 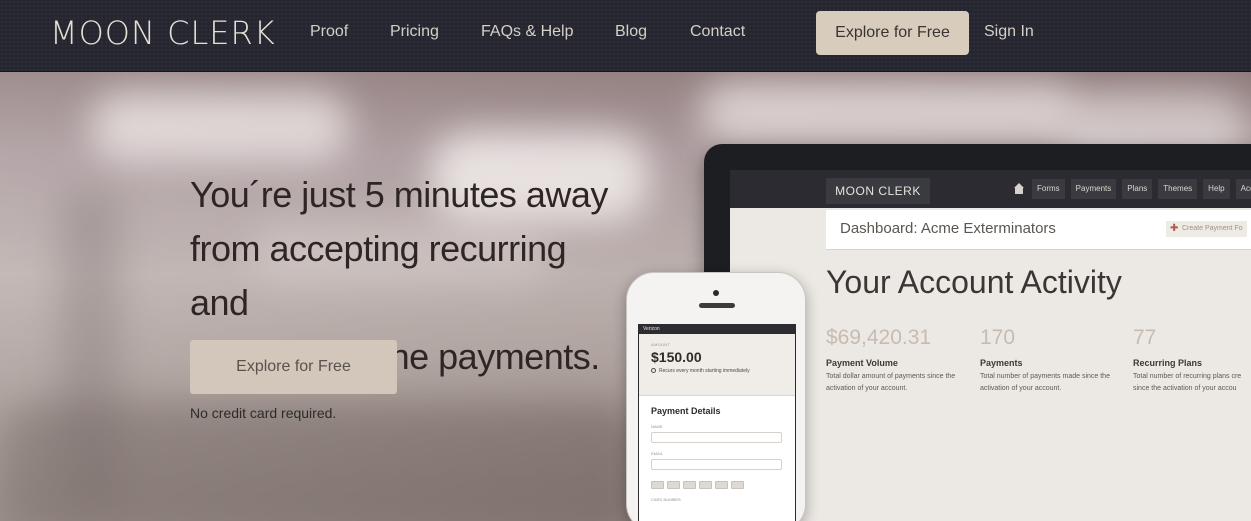 I want to click on sign-in-link: Sign In, so click(x=1009, y=32).